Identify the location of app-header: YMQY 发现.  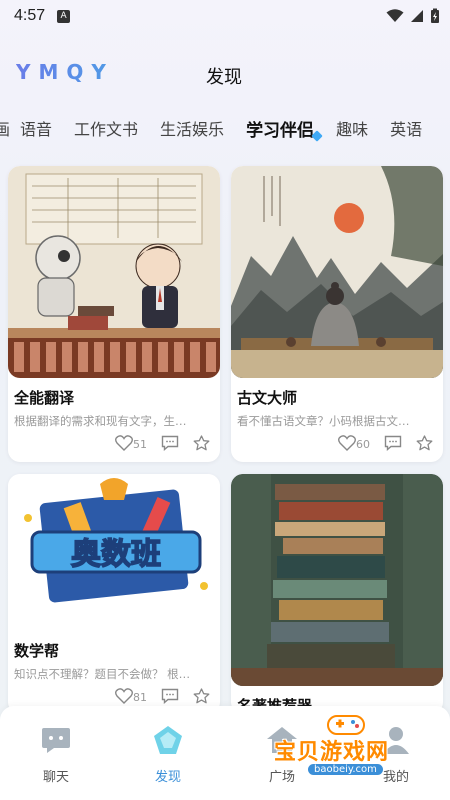
(225, 75).